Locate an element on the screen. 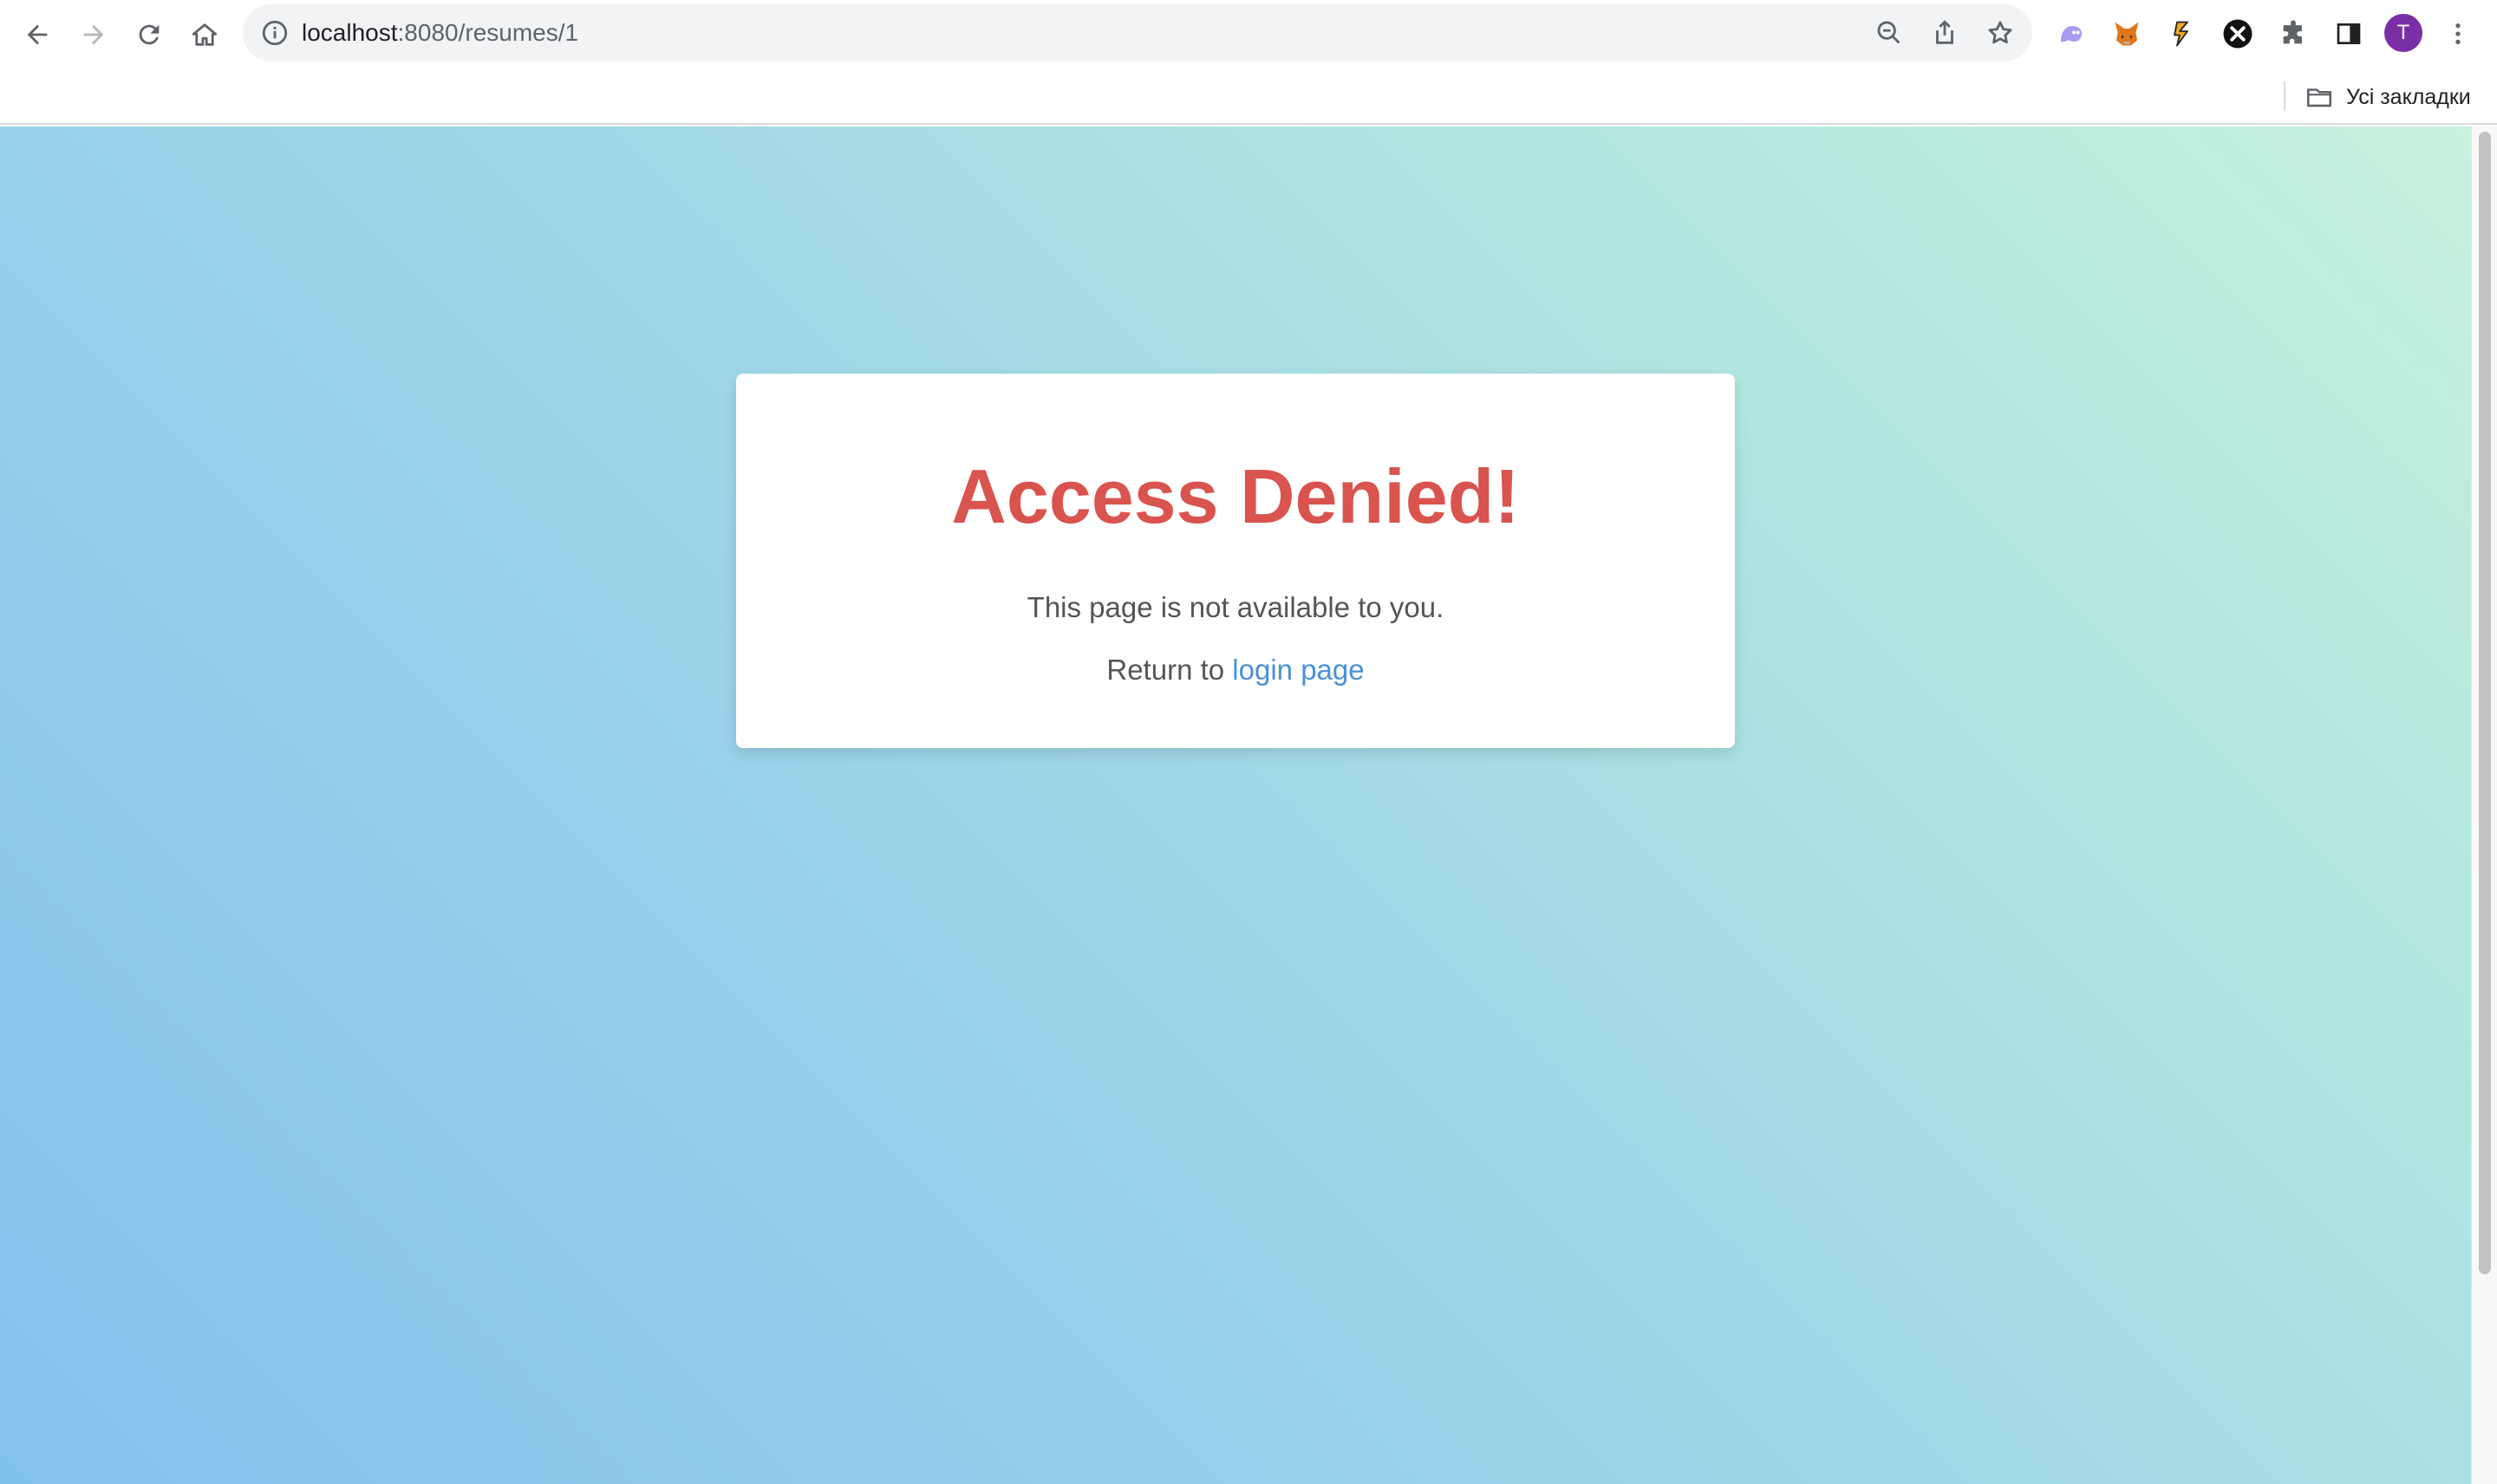 The height and width of the screenshot is (1484, 2497). bookmarks-bar: Усі закладки is located at coordinates (1248, 97).